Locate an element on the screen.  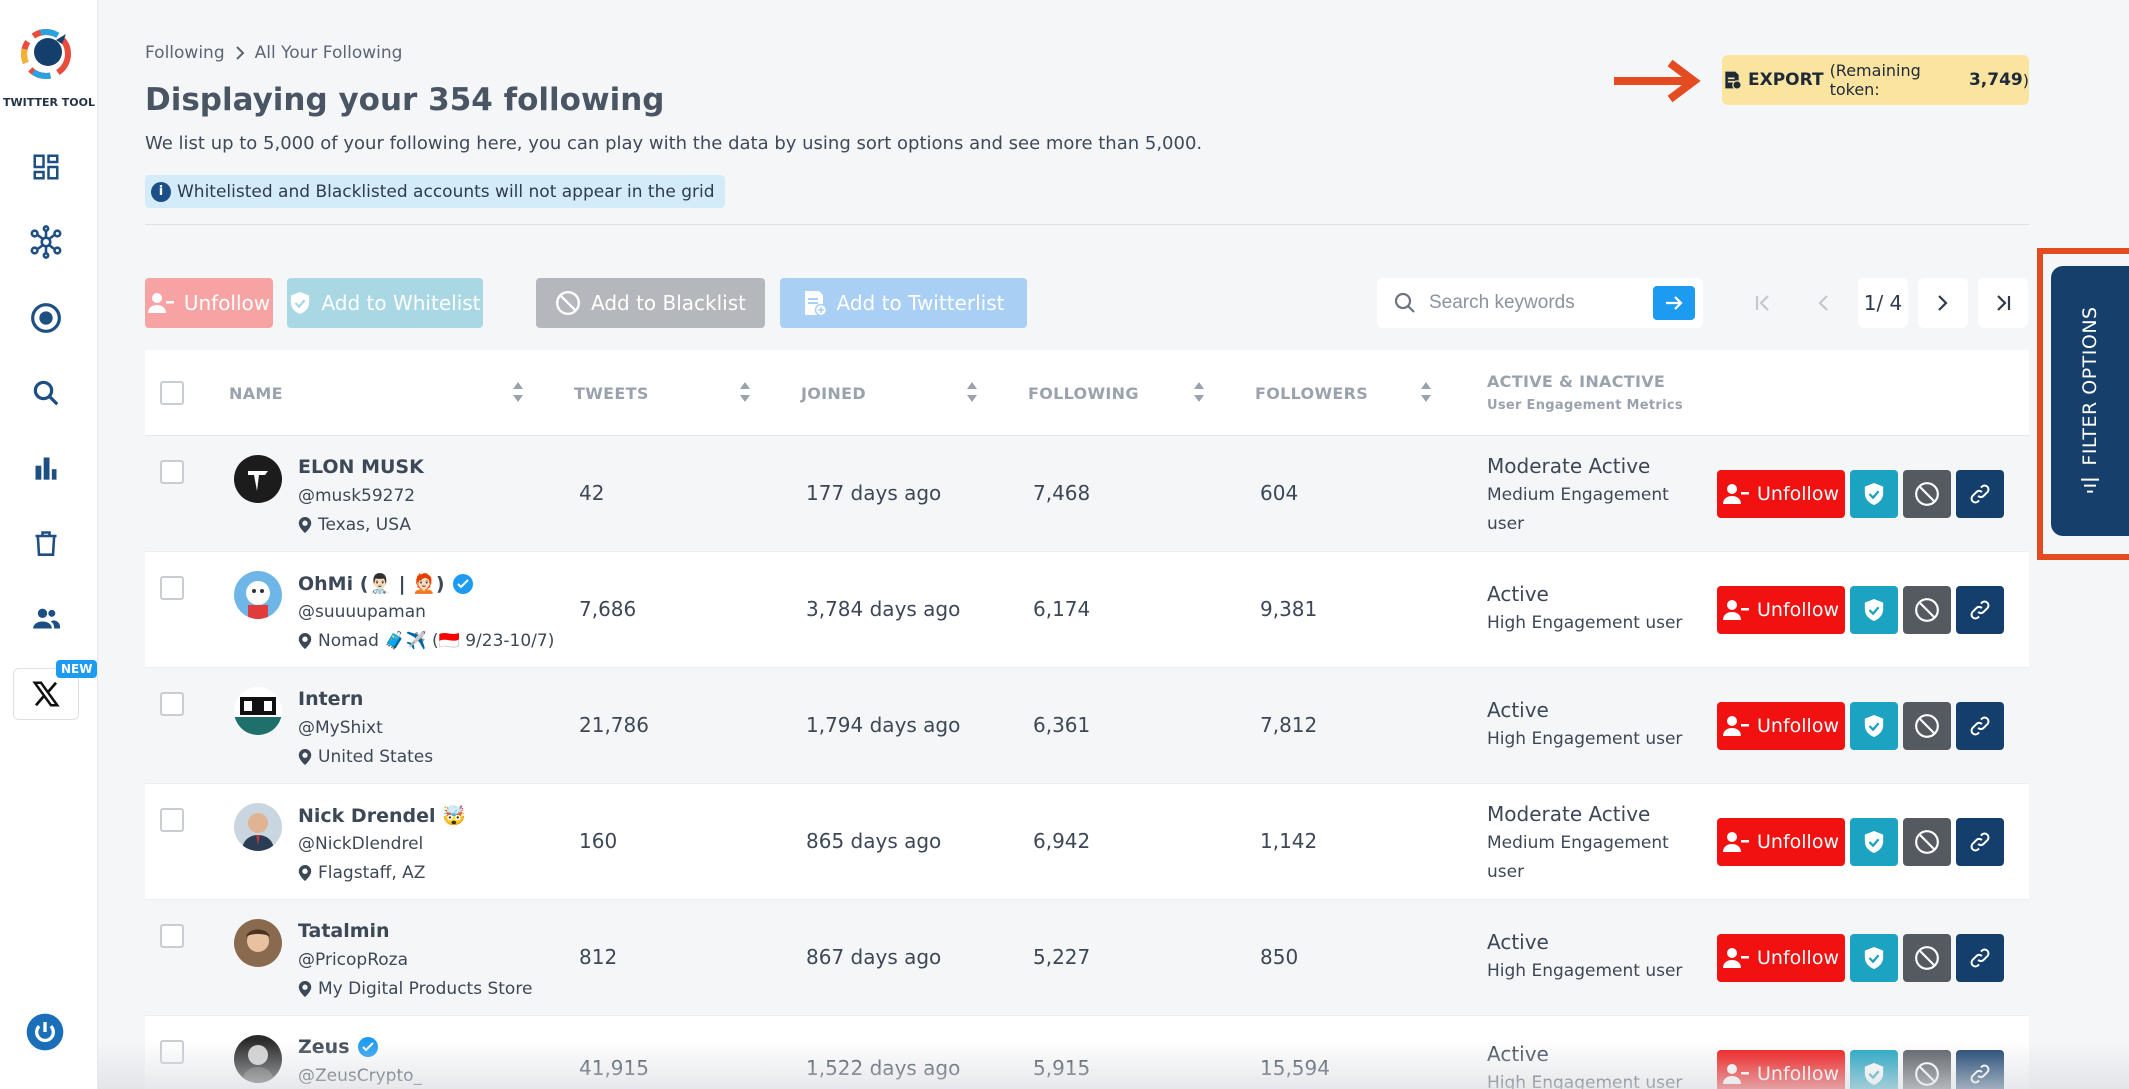
user-name: Nick Drendel 🤯 is located at coordinates (382, 815).